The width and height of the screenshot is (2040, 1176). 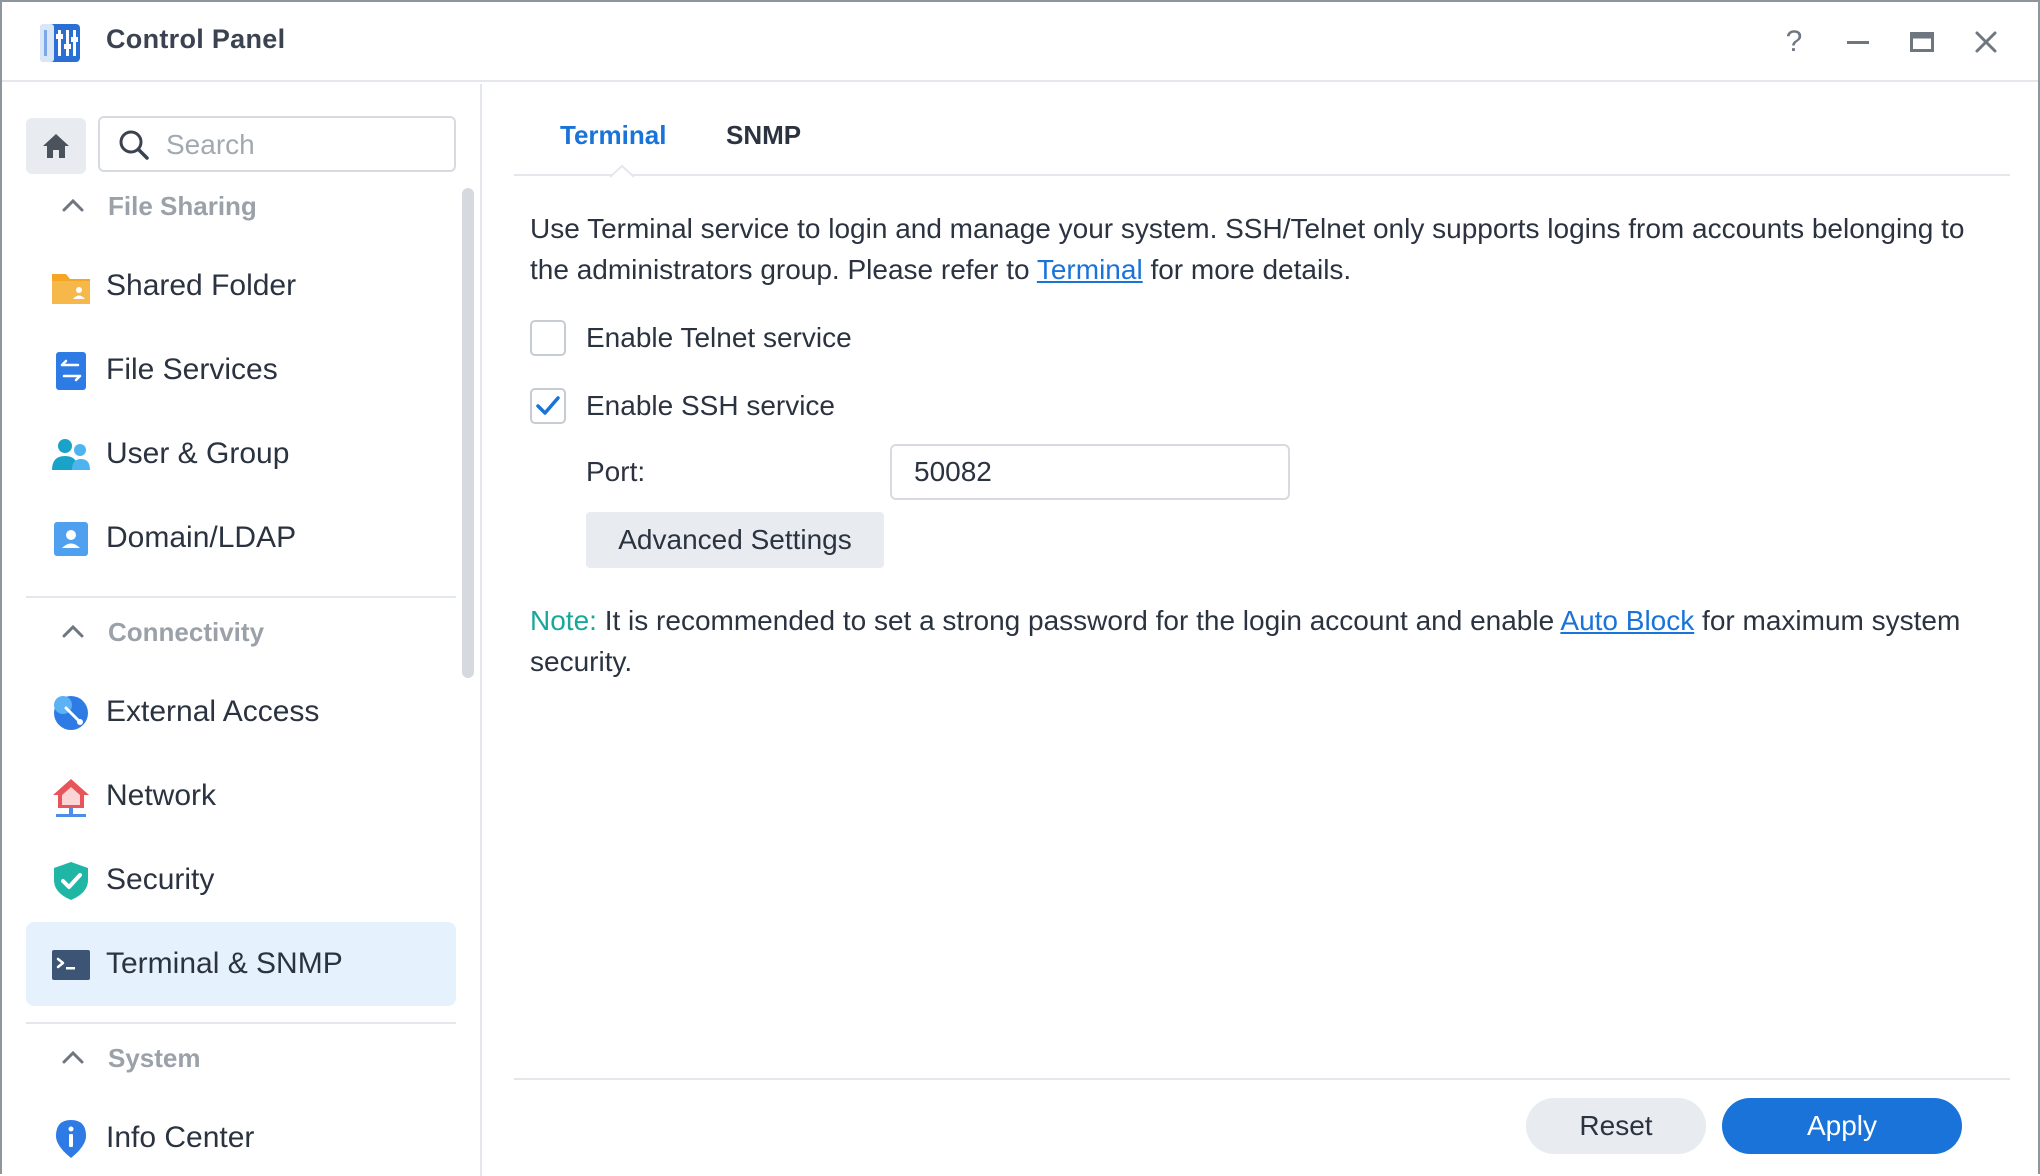 What do you see at coordinates (71, 881) in the screenshot?
I see `security-shield-icon` at bounding box center [71, 881].